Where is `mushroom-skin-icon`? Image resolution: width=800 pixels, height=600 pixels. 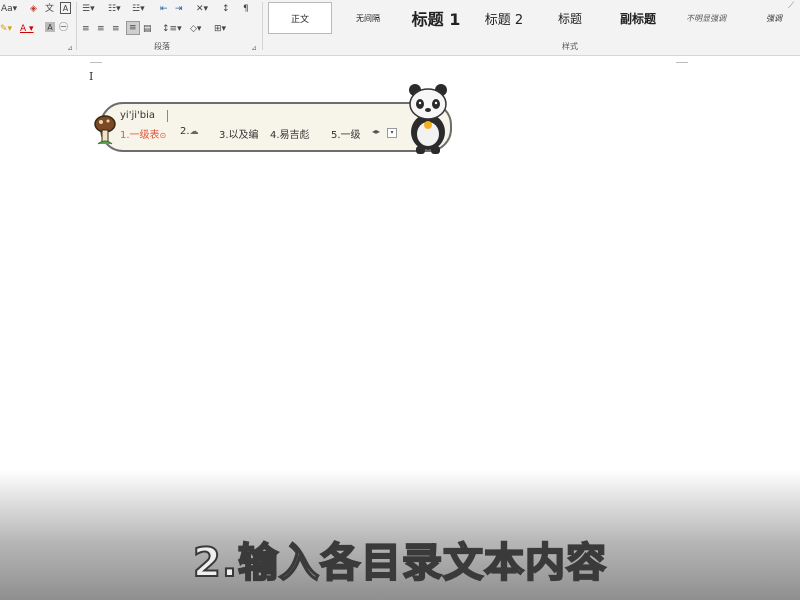 mushroom-skin-icon is located at coordinates (105, 130).